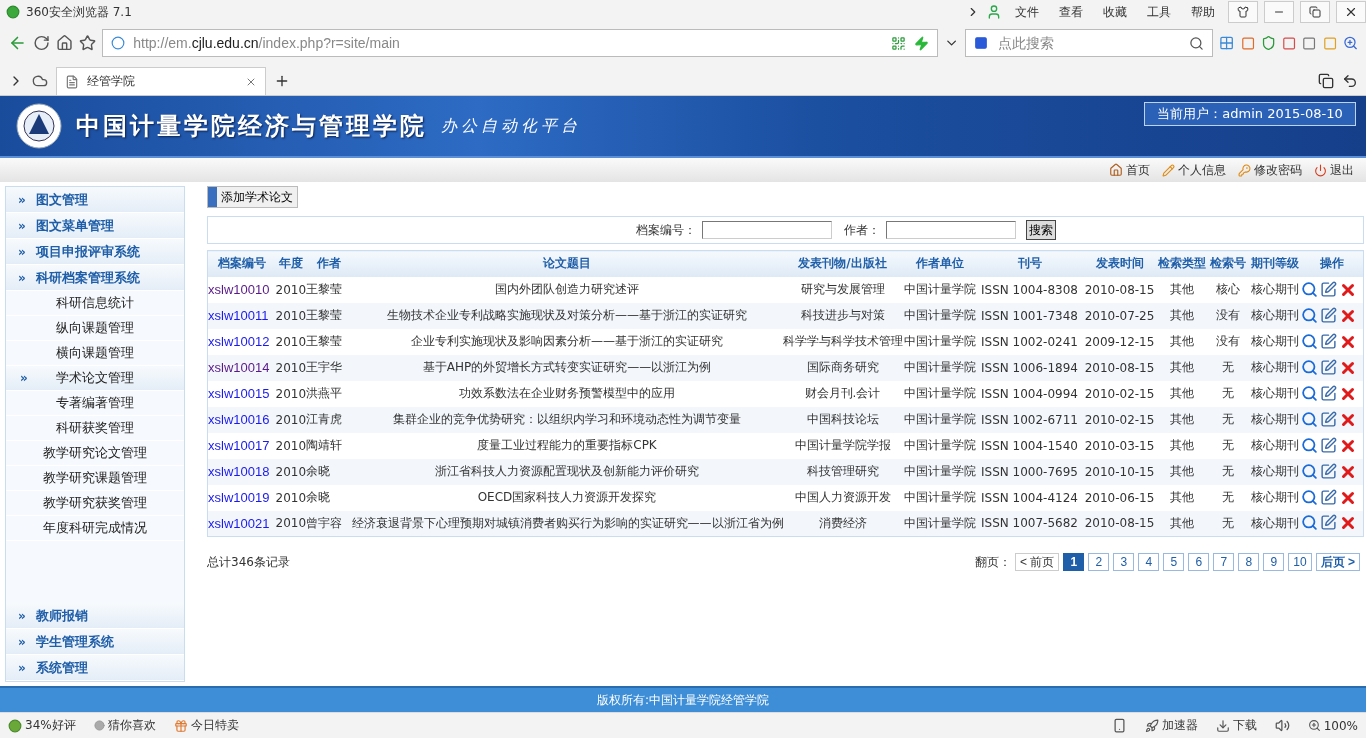 This screenshot has width=1366, height=738. I want to click on qr-code-icon, so click(899, 43).